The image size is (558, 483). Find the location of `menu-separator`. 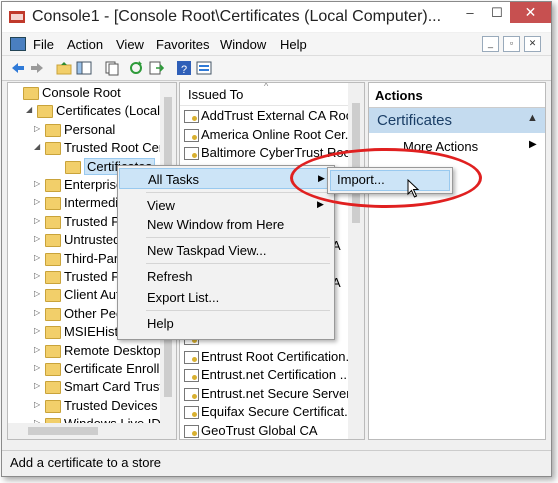

menu-separator is located at coordinates (238, 310).